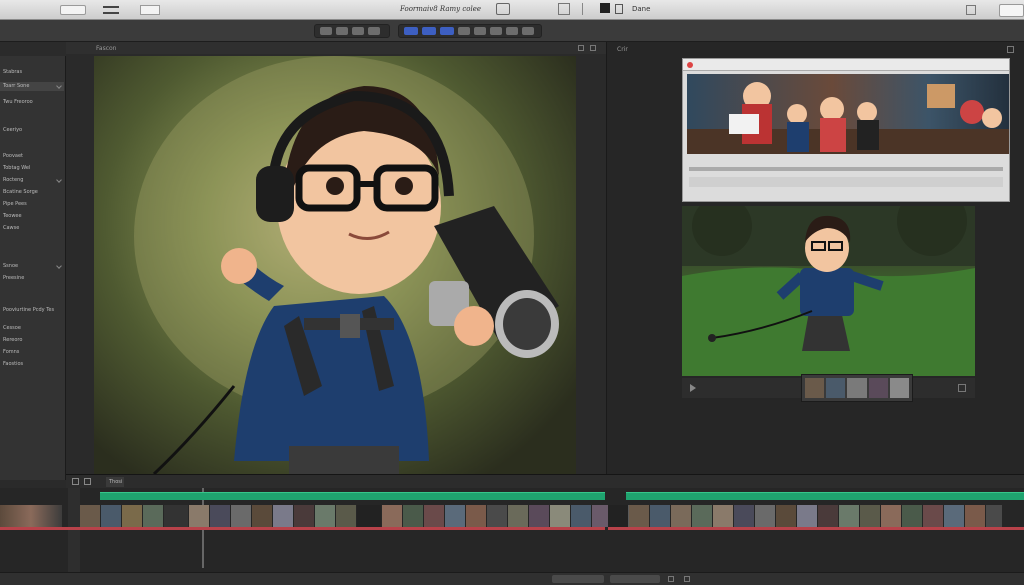 The image size is (1024, 585). Describe the element at coordinates (464, 31) in the screenshot. I see `zoom-button` at that location.